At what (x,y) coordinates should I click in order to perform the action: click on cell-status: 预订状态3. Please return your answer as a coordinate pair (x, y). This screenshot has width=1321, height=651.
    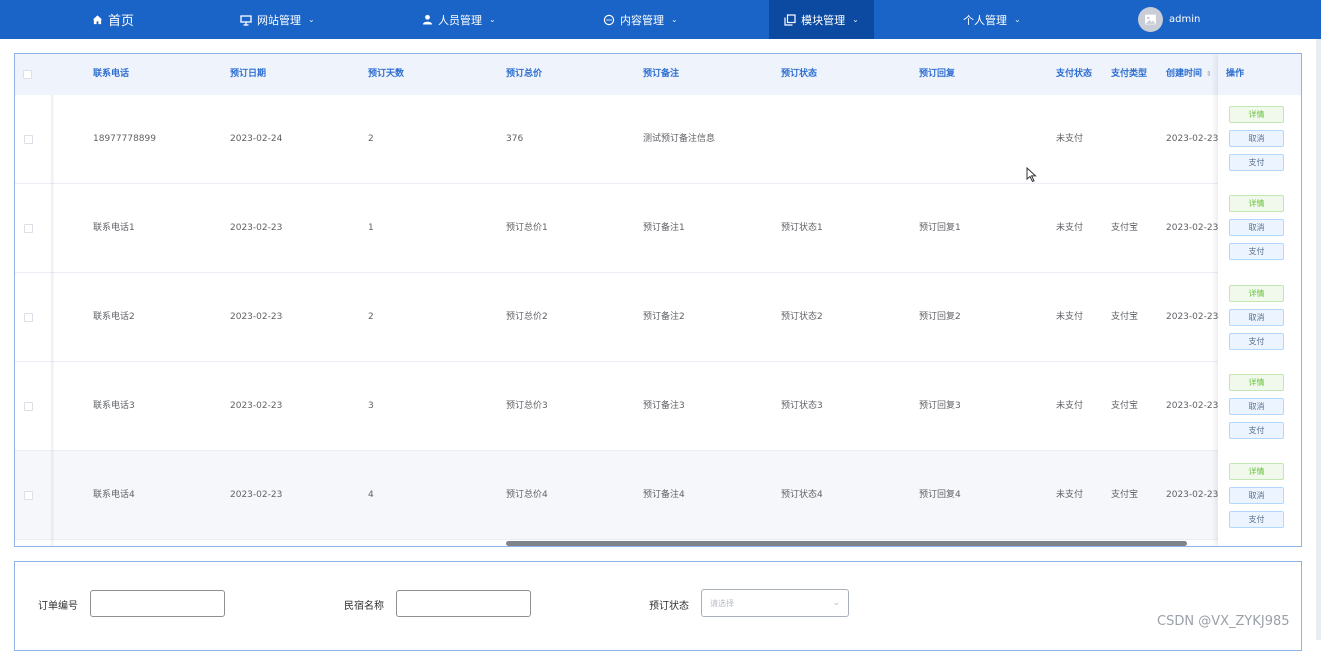
    Looking at the image, I should click on (802, 406).